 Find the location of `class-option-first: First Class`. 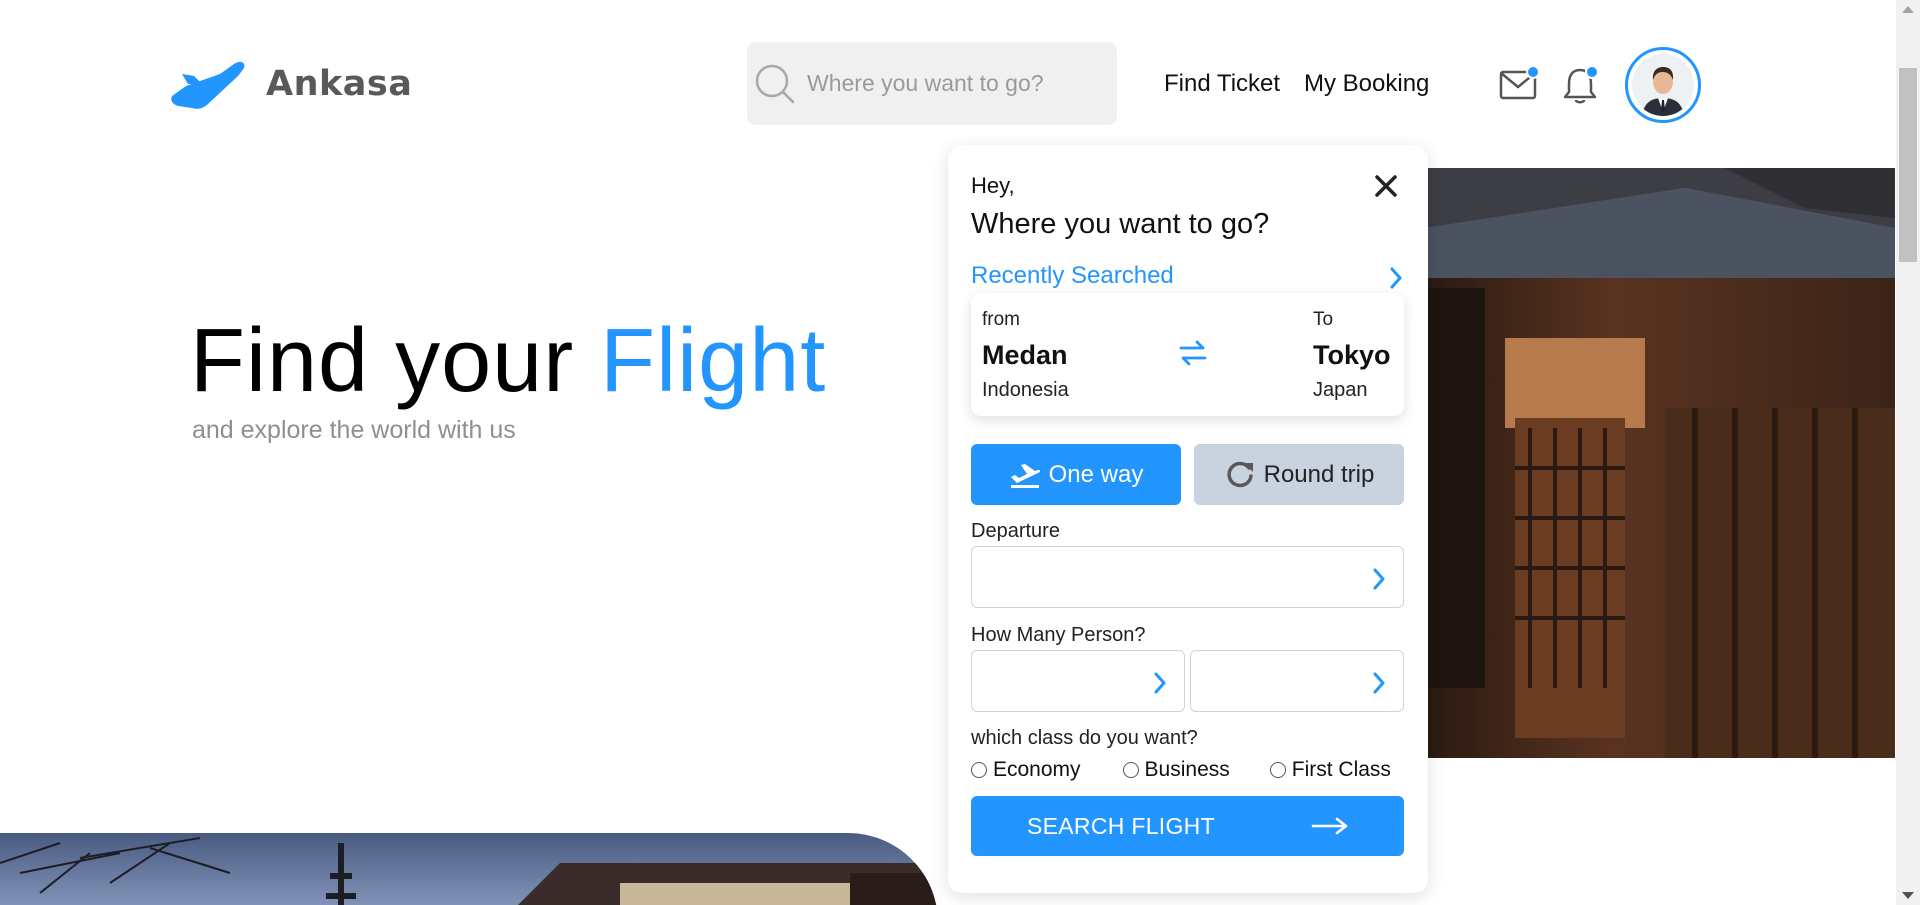

class-option-first: First Class is located at coordinates (1330, 770).